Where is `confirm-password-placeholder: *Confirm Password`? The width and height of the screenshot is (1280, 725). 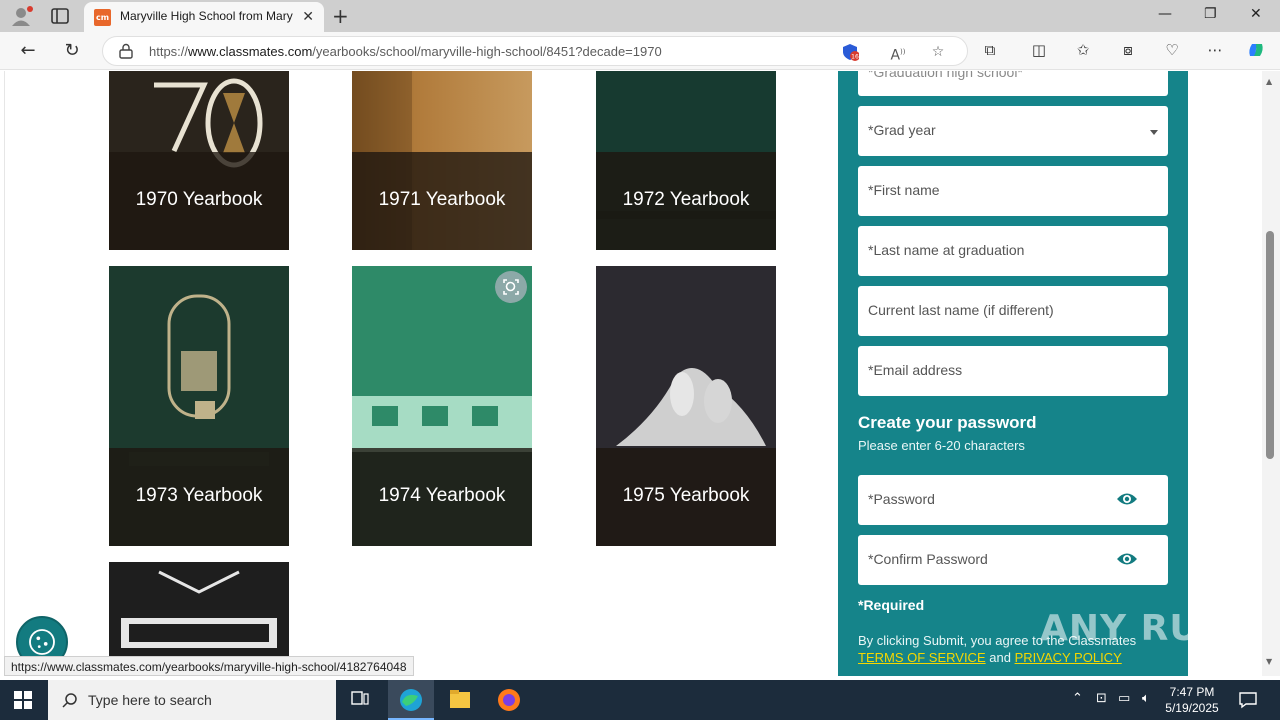 confirm-password-placeholder: *Confirm Password is located at coordinates (928, 559).